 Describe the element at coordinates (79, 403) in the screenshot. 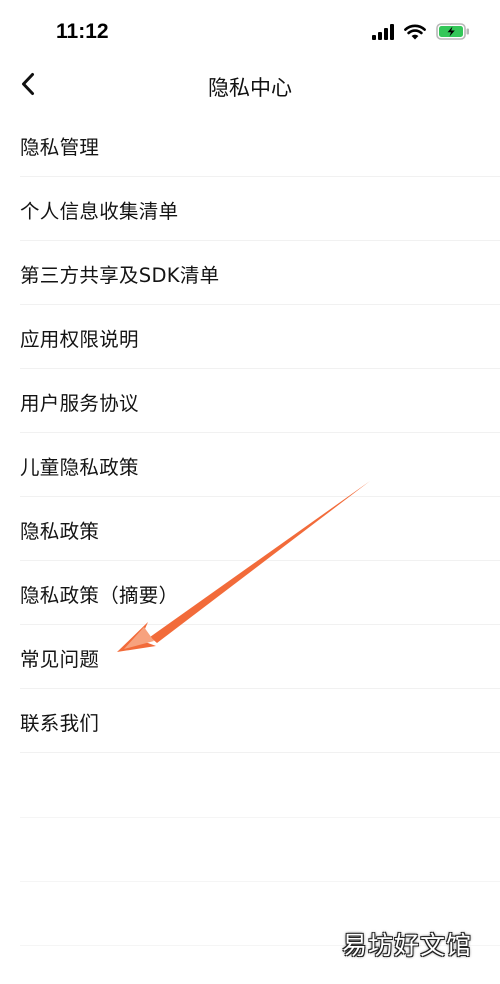

I see `menu-item-label: 用户服务协议` at that location.